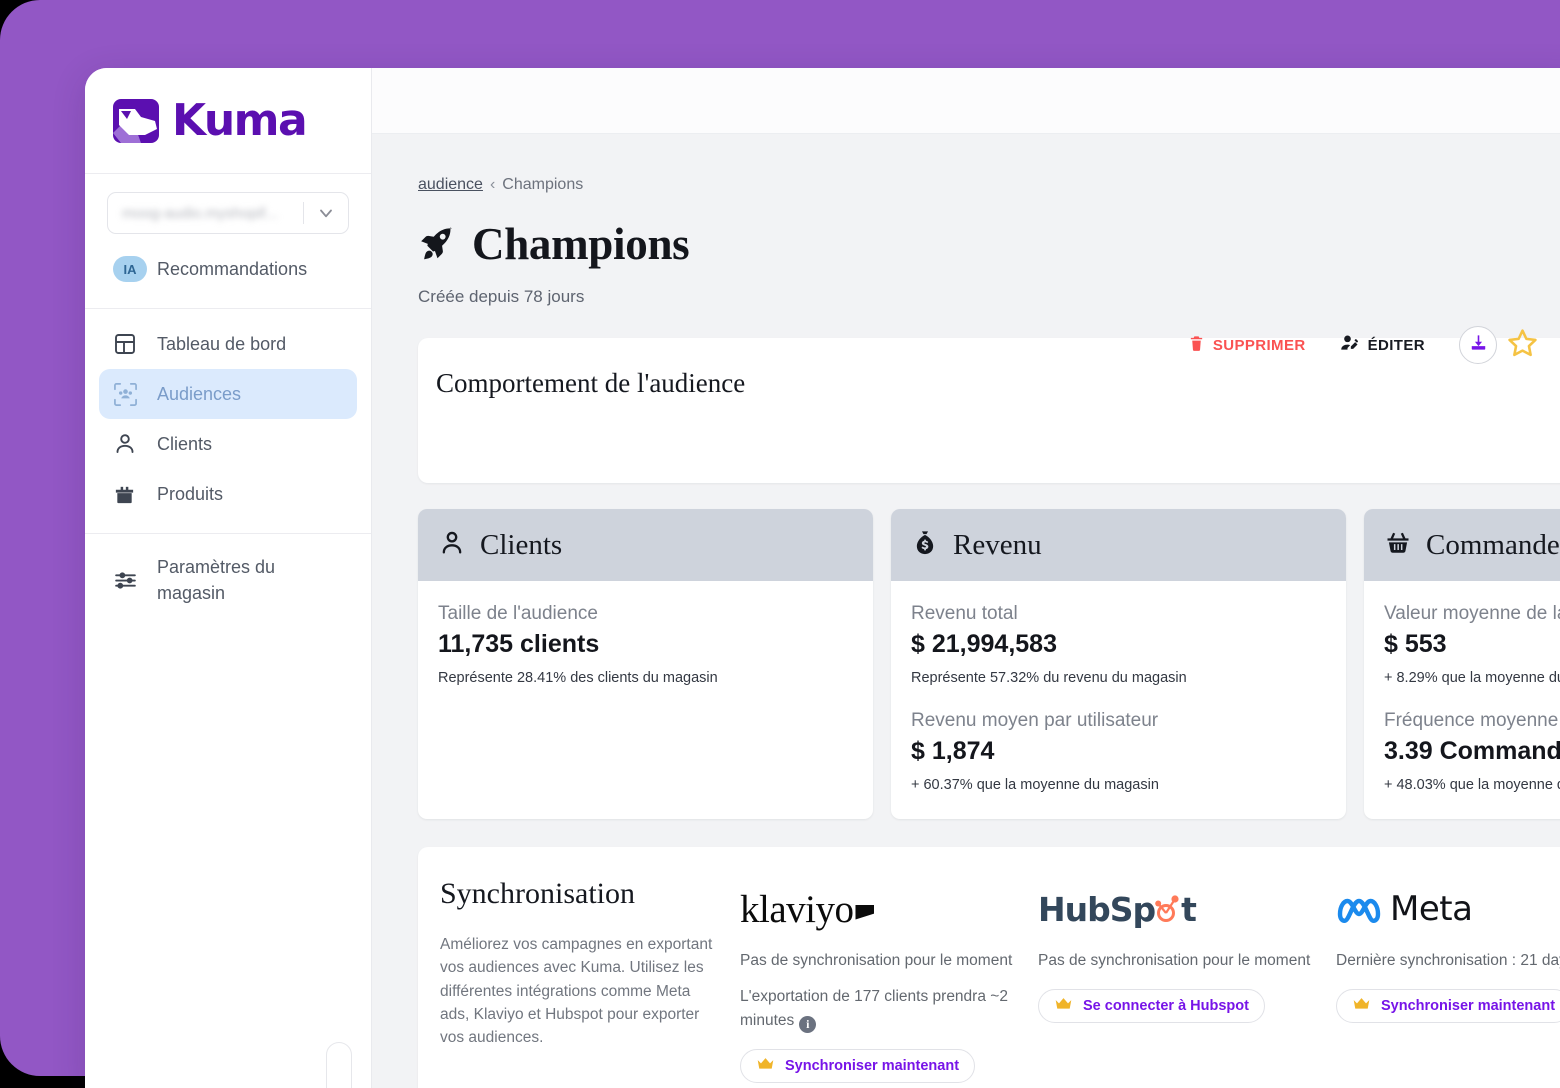 This screenshot has height=1088, width=1560. What do you see at coordinates (339, 1065) in the screenshot?
I see `sidebar-collapse-handle` at bounding box center [339, 1065].